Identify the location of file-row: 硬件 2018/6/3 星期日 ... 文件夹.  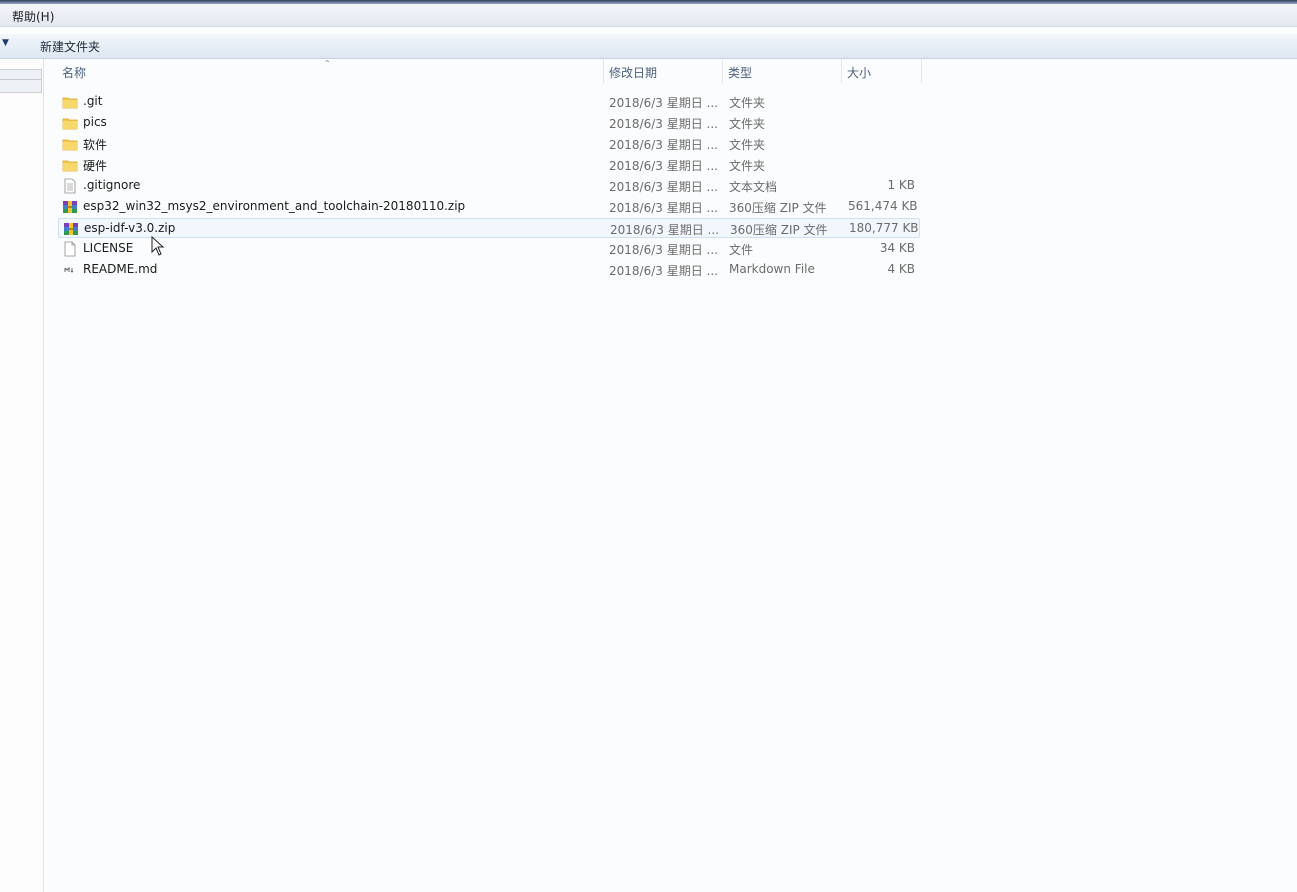
(488, 165).